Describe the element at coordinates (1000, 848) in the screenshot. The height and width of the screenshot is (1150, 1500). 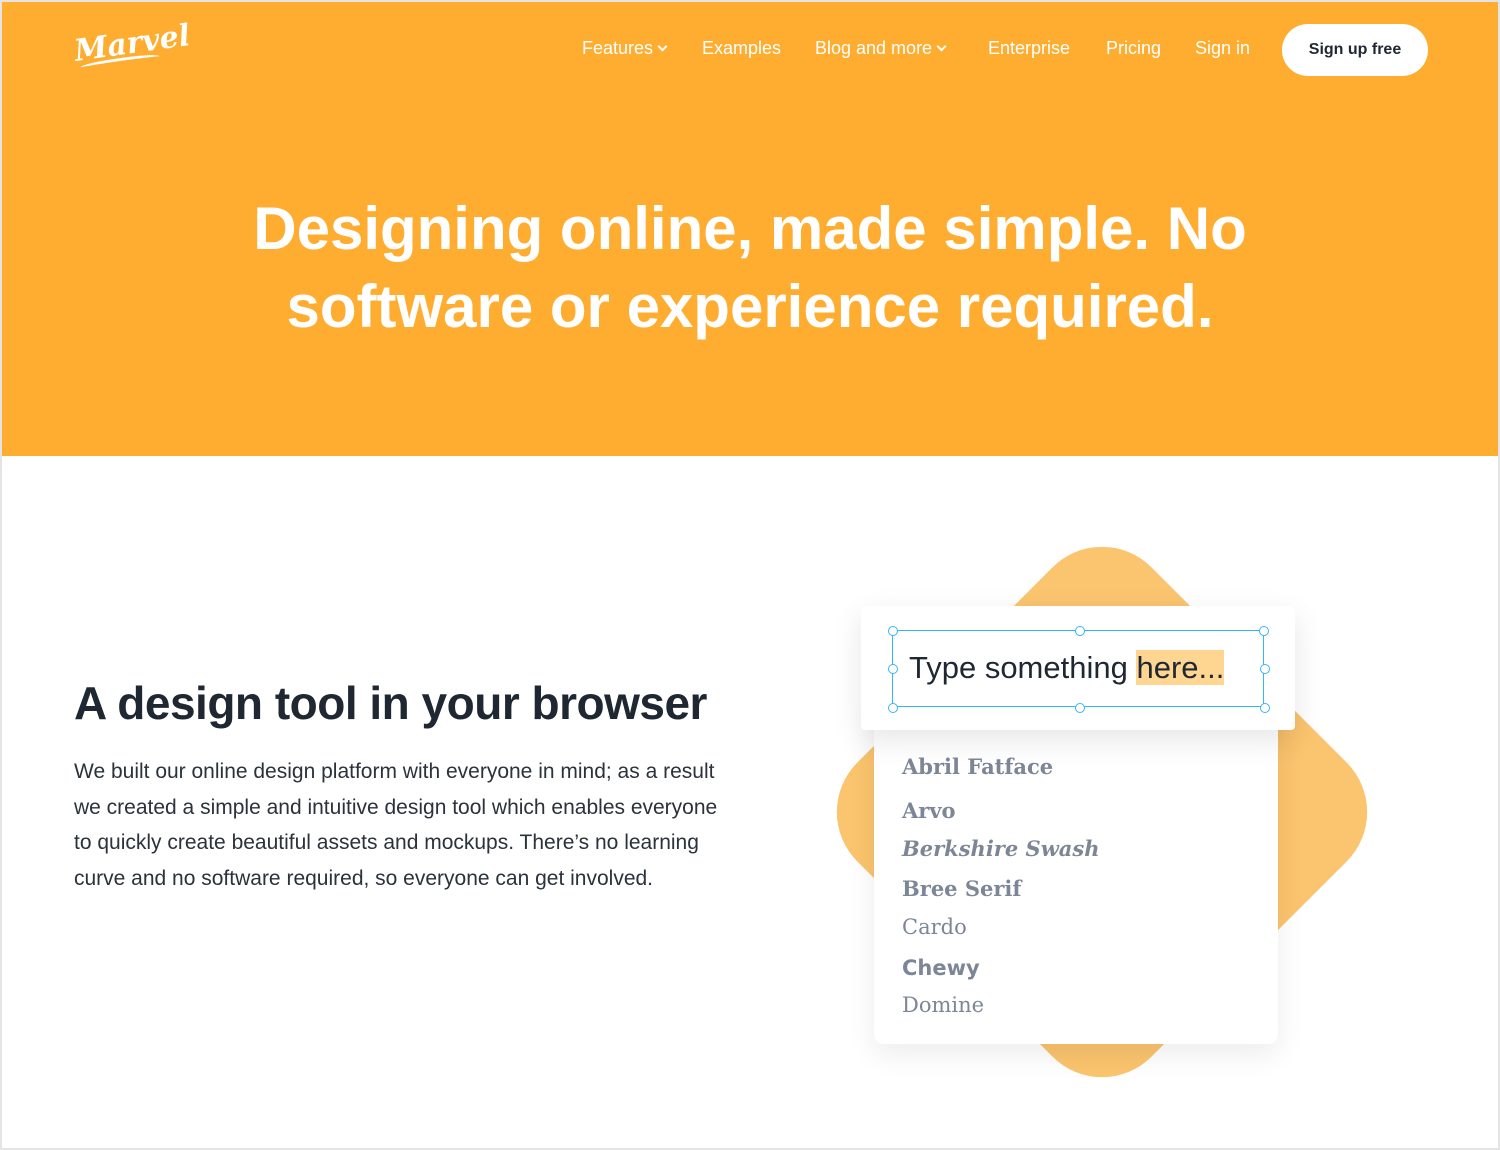
I see `font-option: Berkshire Swash` at that location.